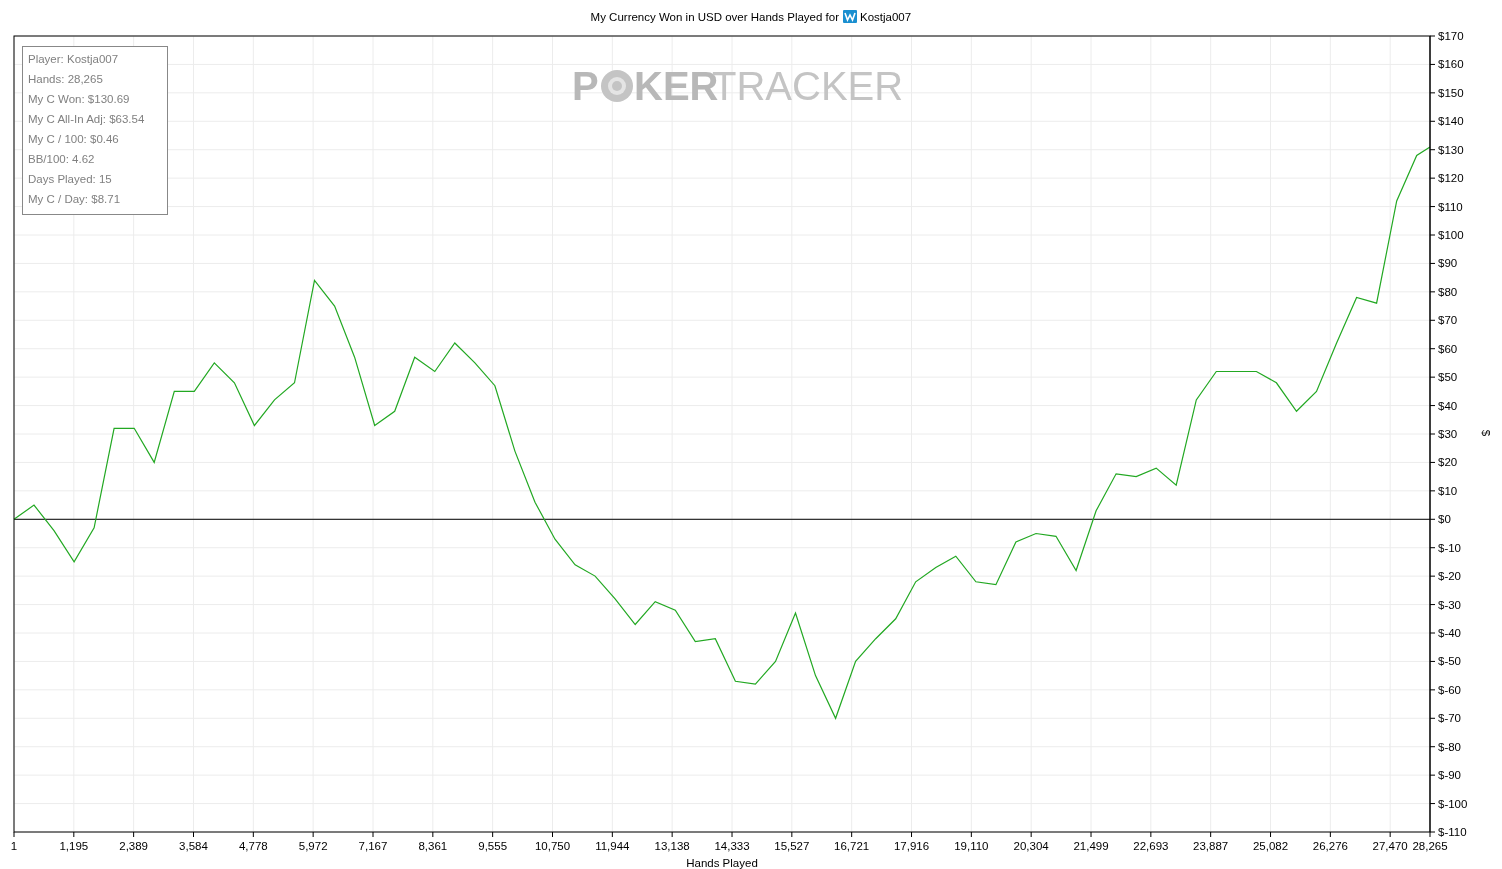  Describe the element at coordinates (1444, 519) in the screenshot. I see `y-tick-label: $0` at that location.